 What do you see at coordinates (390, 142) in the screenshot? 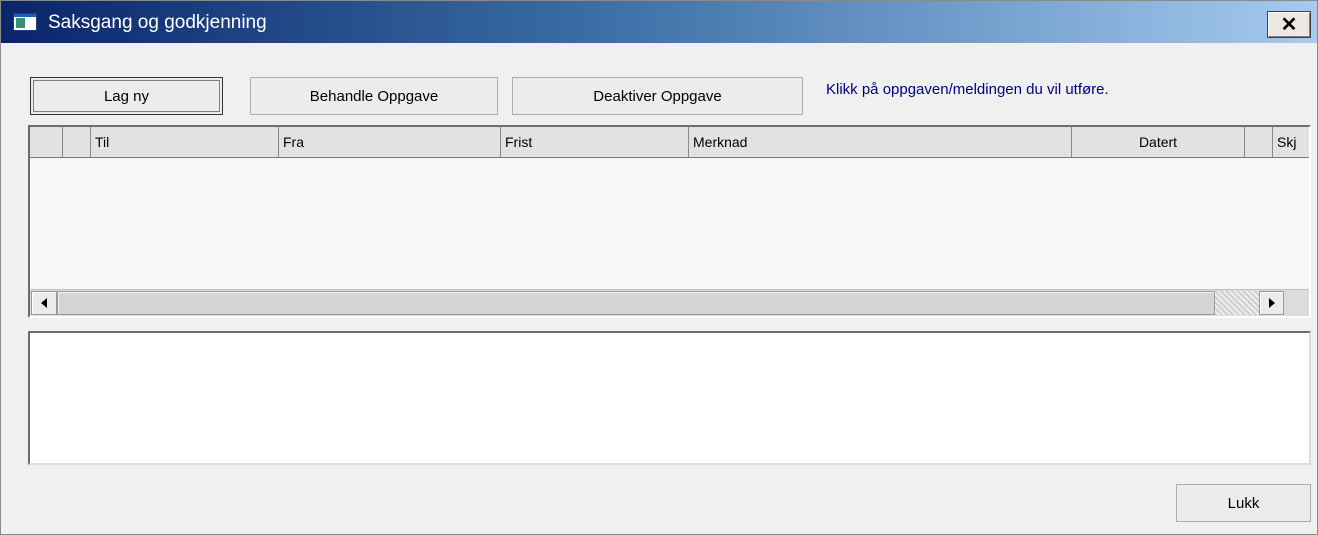
I see `column-header-fra: Fra` at bounding box center [390, 142].